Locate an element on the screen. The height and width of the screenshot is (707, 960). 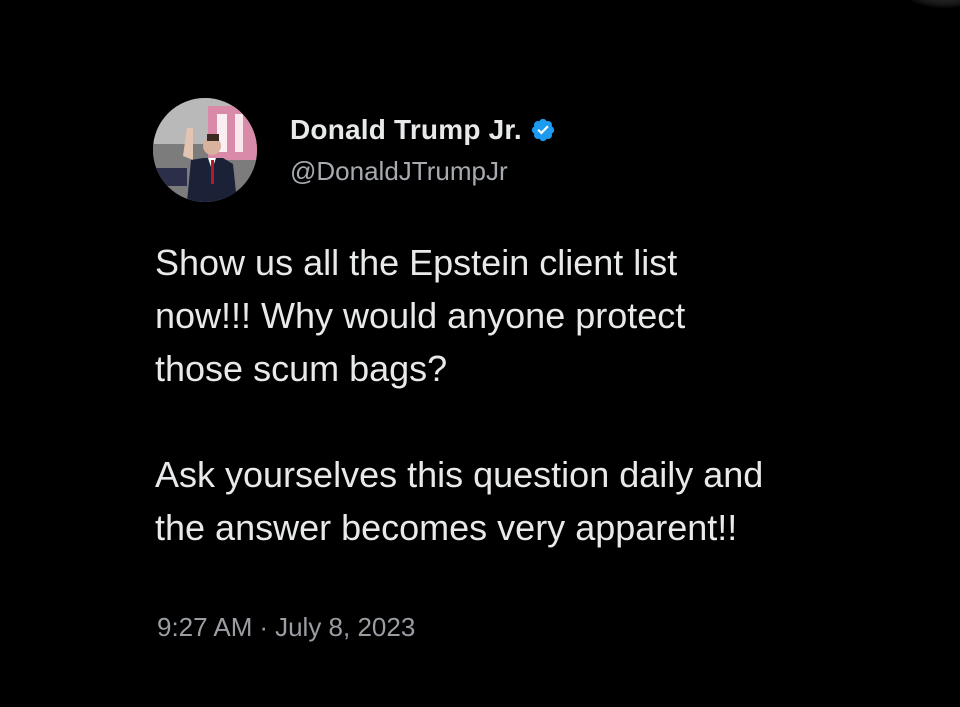
profile-photo is located at coordinates (205, 150).